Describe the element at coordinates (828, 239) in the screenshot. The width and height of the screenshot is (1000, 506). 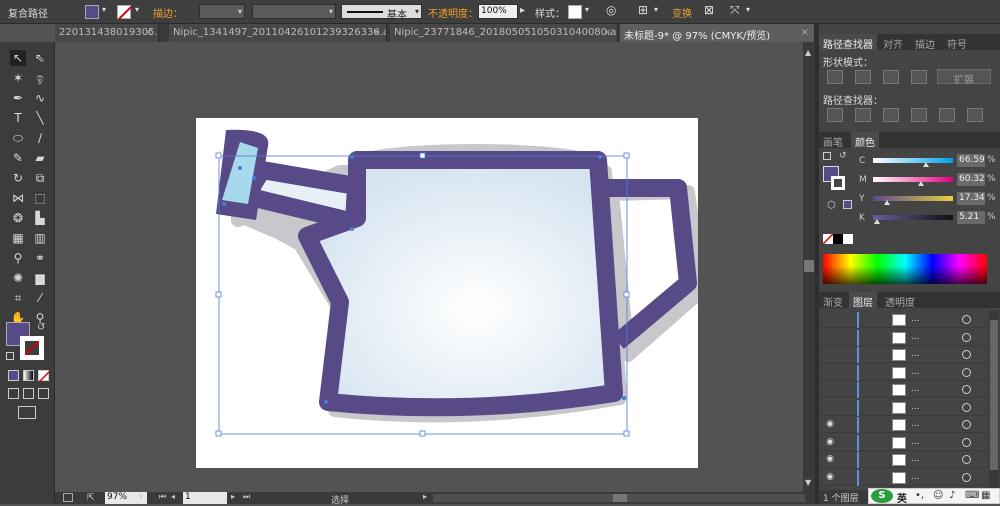
I see `none-color-icon` at that location.